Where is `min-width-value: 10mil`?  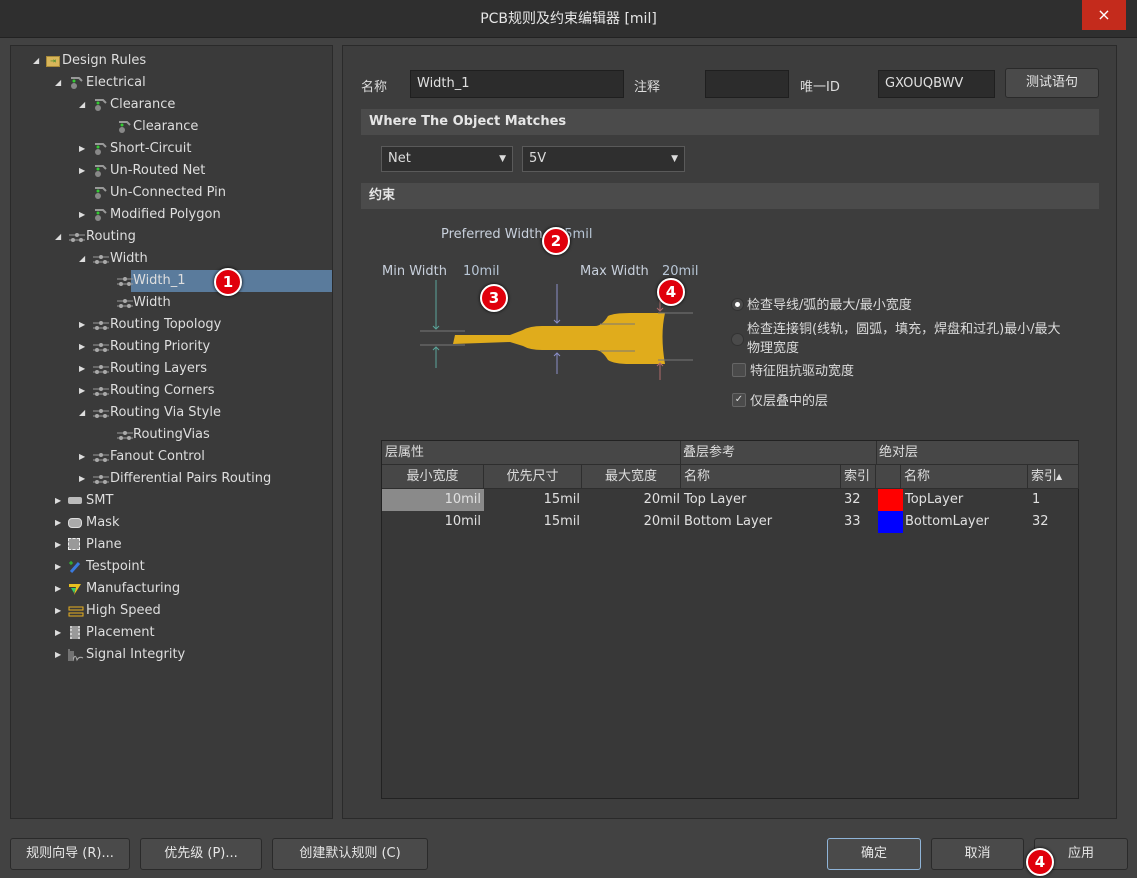 min-width-value: 10mil is located at coordinates (481, 271).